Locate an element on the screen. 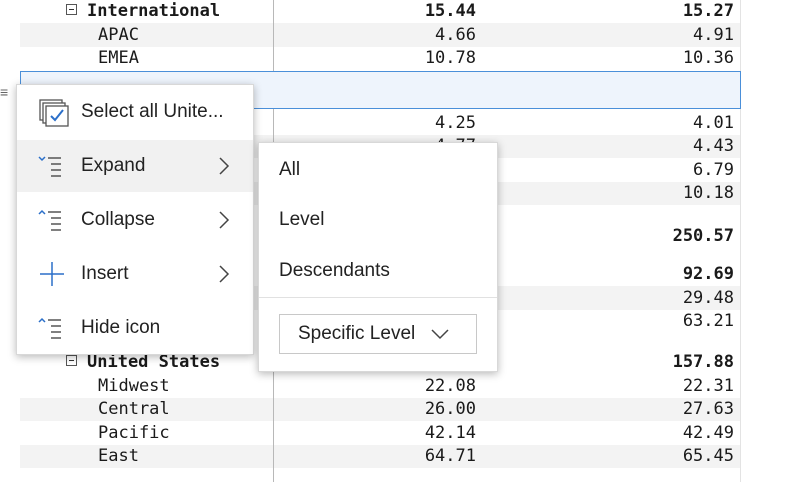 This screenshot has width=808, height=482. row-label-text: Central is located at coordinates (134, 409).